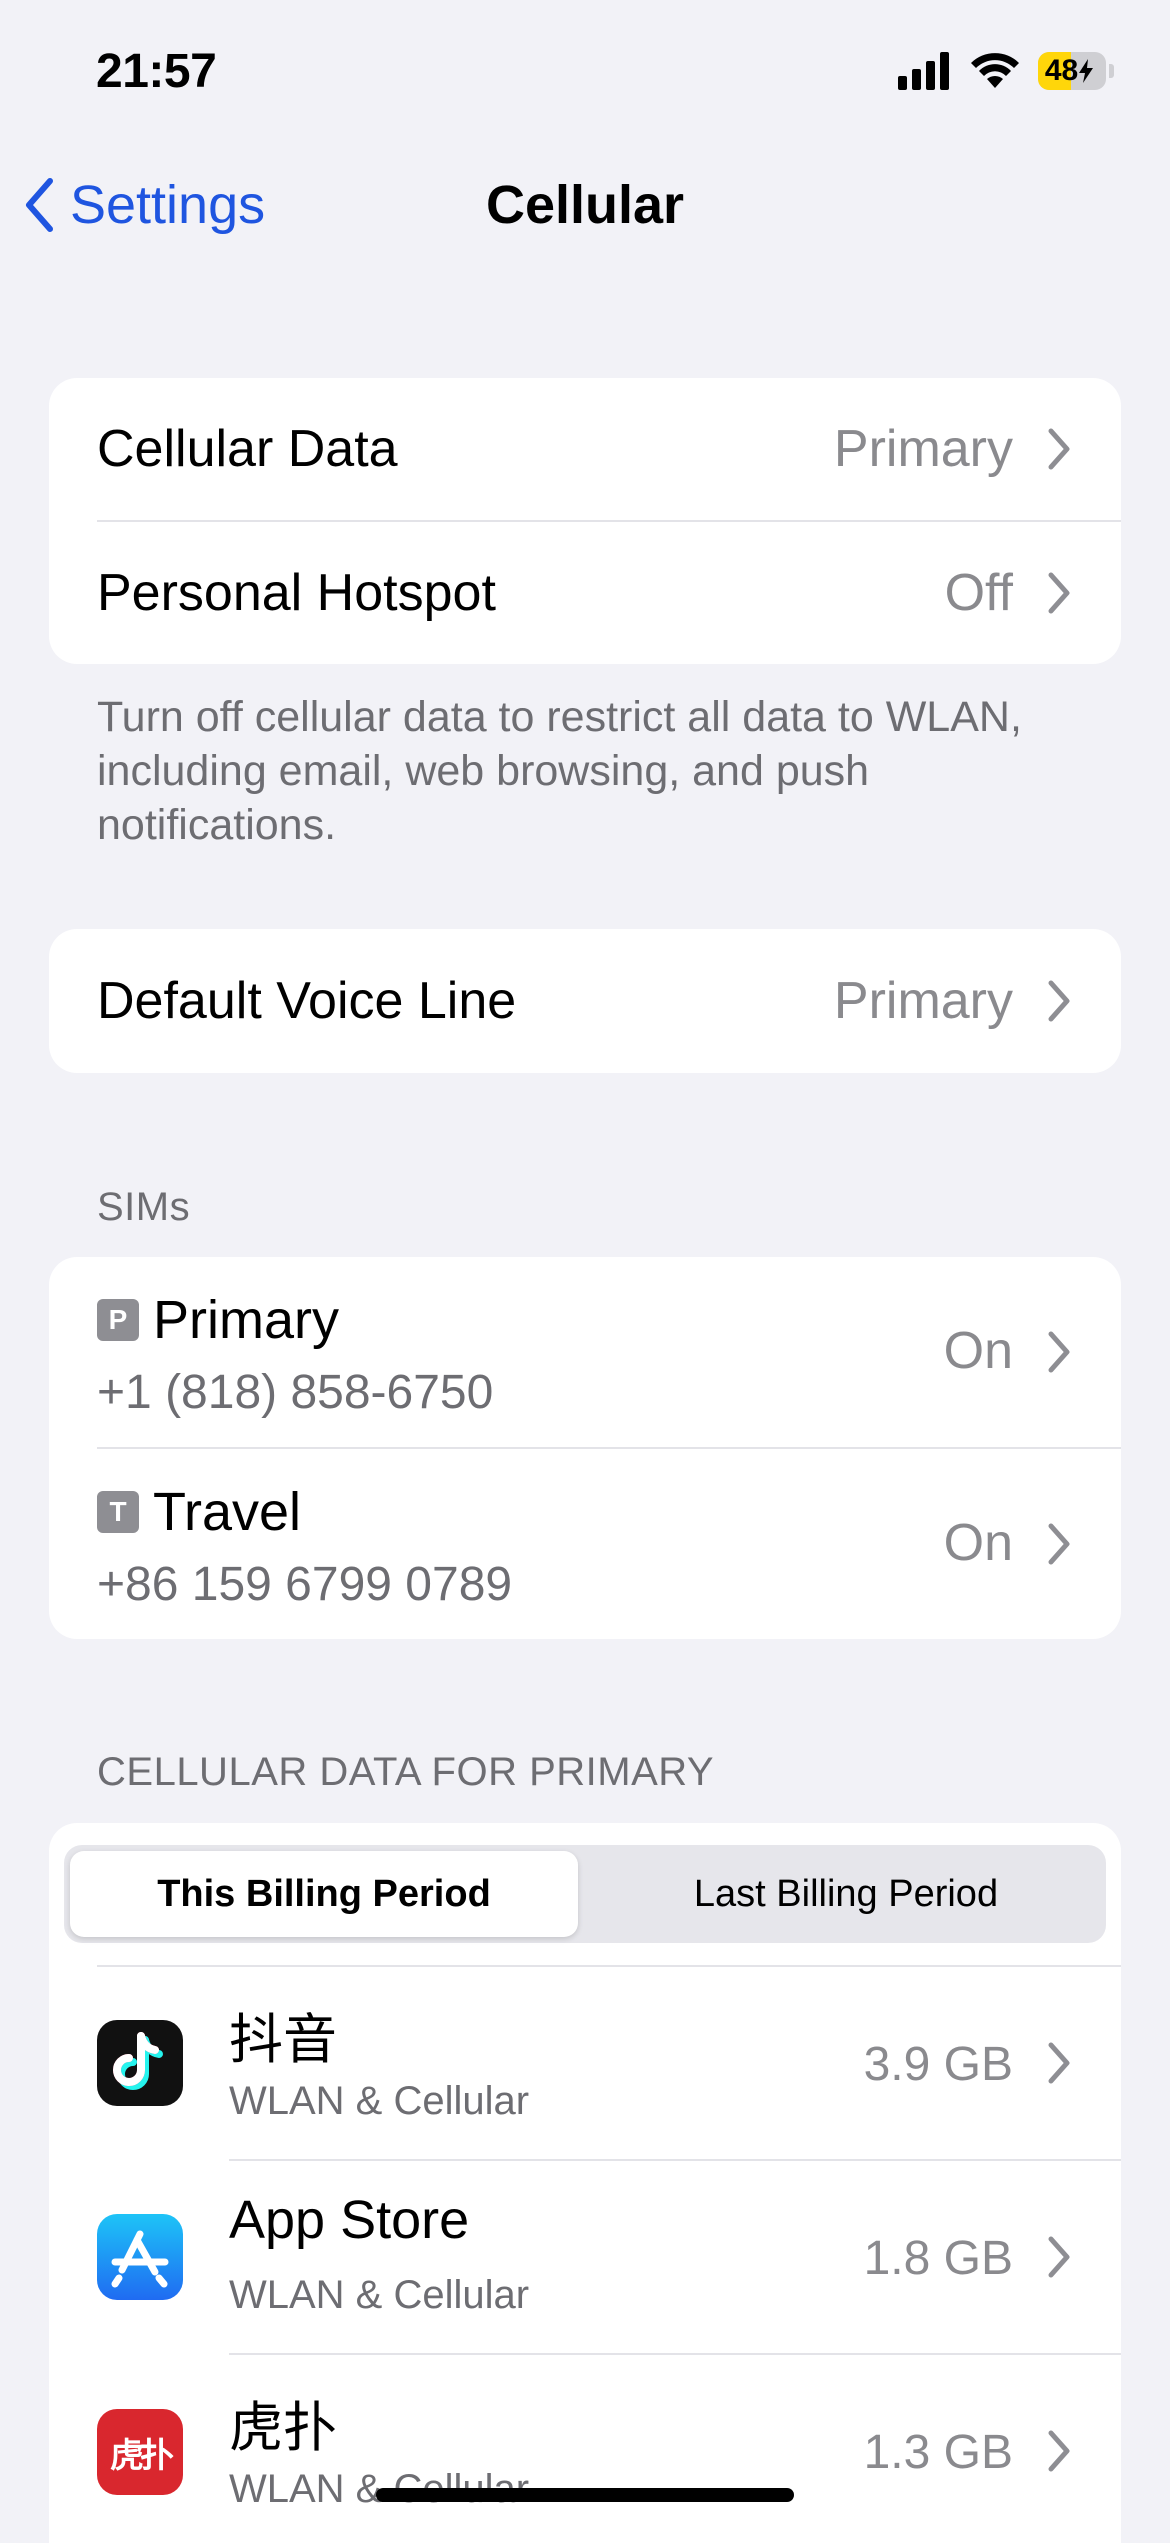 Image resolution: width=1170 pixels, height=2543 pixels. I want to click on app-data-size: 3.9 GB, so click(938, 2064).